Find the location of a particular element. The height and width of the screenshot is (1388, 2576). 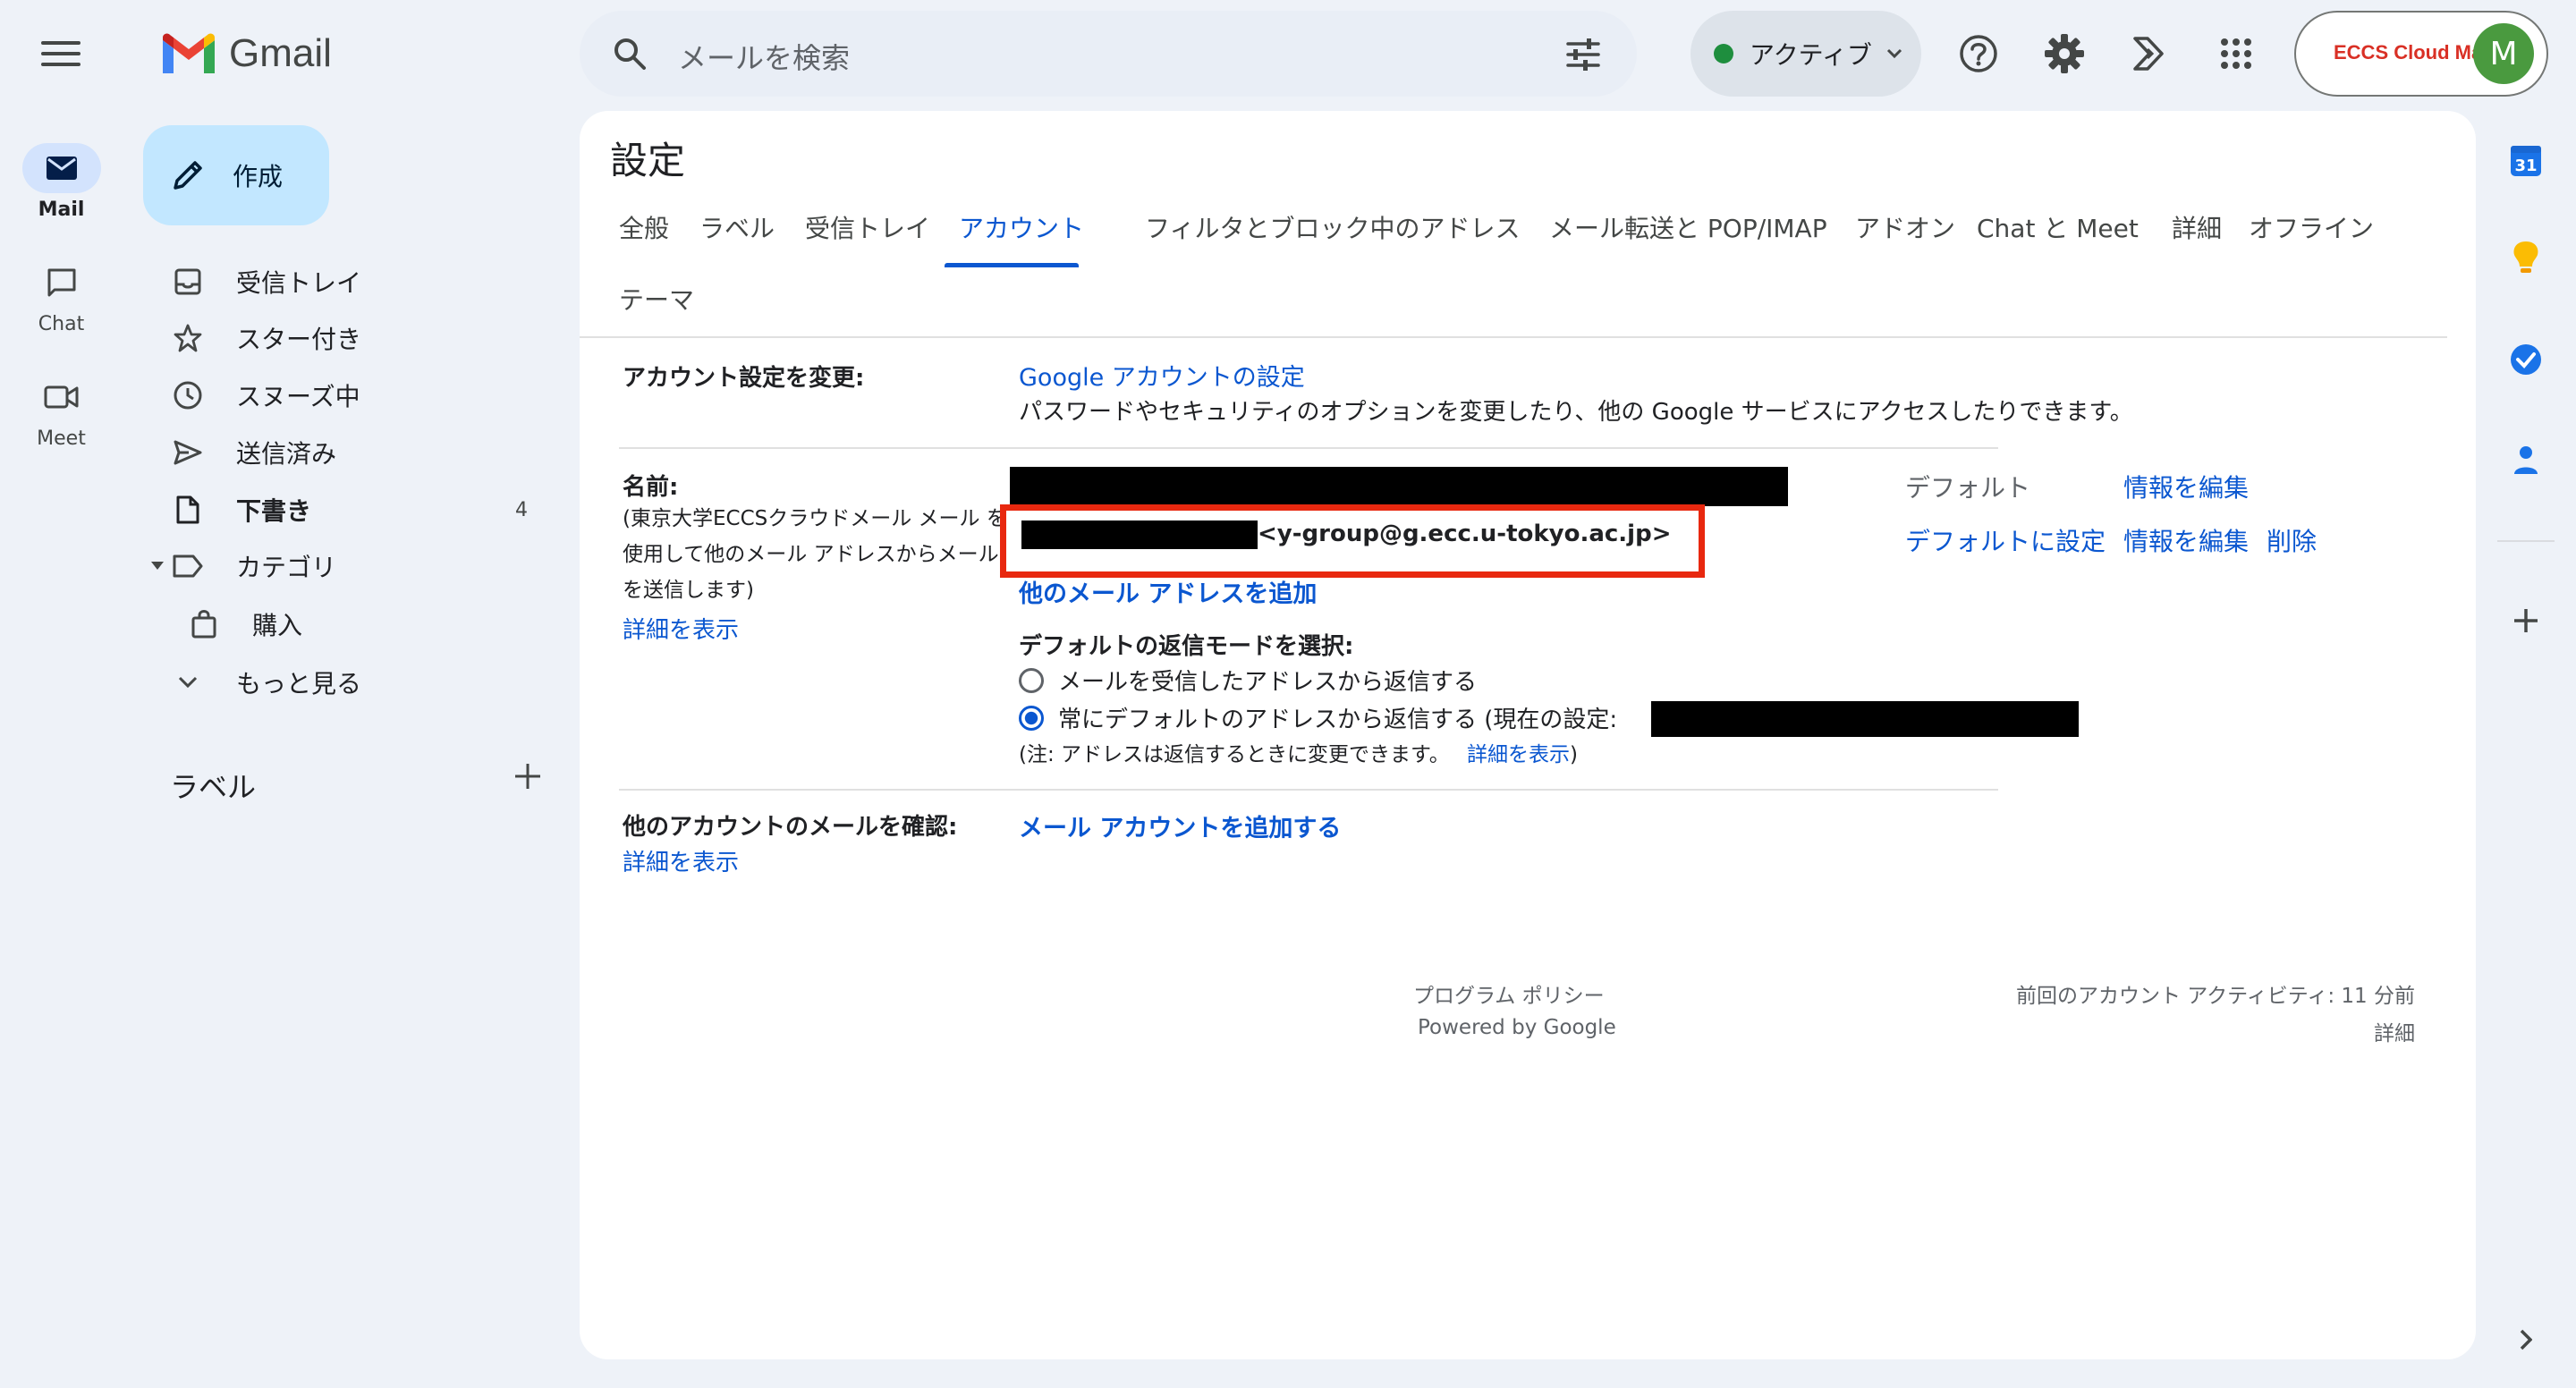

mail-icon is located at coordinates (61, 168).